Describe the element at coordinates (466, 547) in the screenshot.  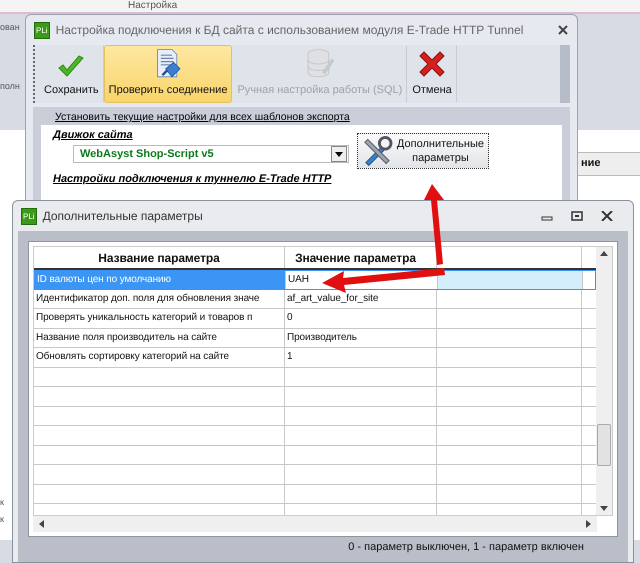
I see `status-text: 0 - параметр выключен, 1 - параметр включен` at that location.